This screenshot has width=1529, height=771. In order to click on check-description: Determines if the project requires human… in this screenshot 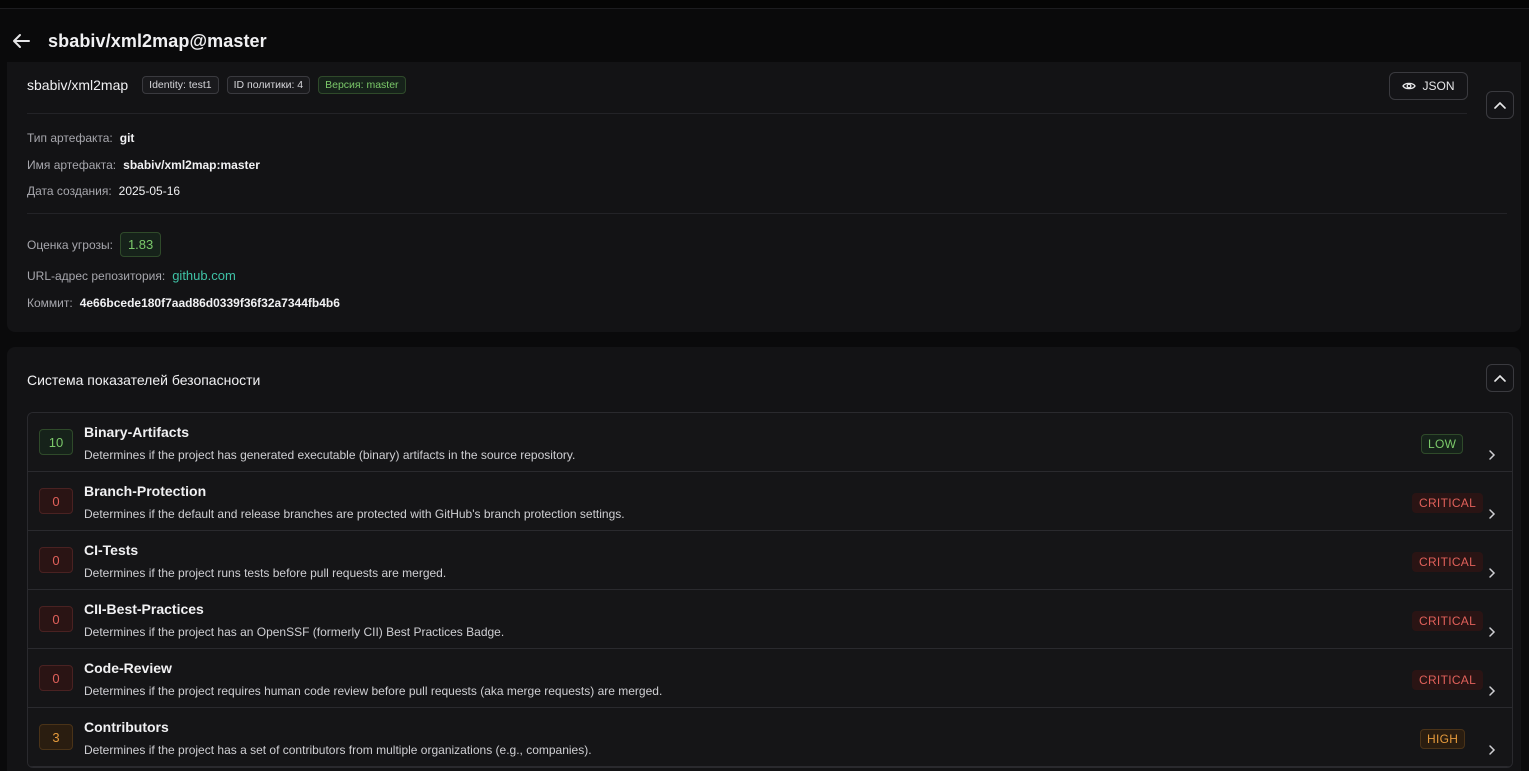, I will do `click(373, 691)`.